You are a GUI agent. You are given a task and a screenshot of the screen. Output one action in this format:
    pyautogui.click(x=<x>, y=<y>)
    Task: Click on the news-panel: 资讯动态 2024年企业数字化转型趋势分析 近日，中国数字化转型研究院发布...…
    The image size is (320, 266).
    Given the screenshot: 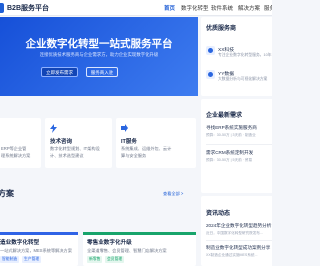 What is the action you would take?
    pyautogui.click(x=236, y=231)
    